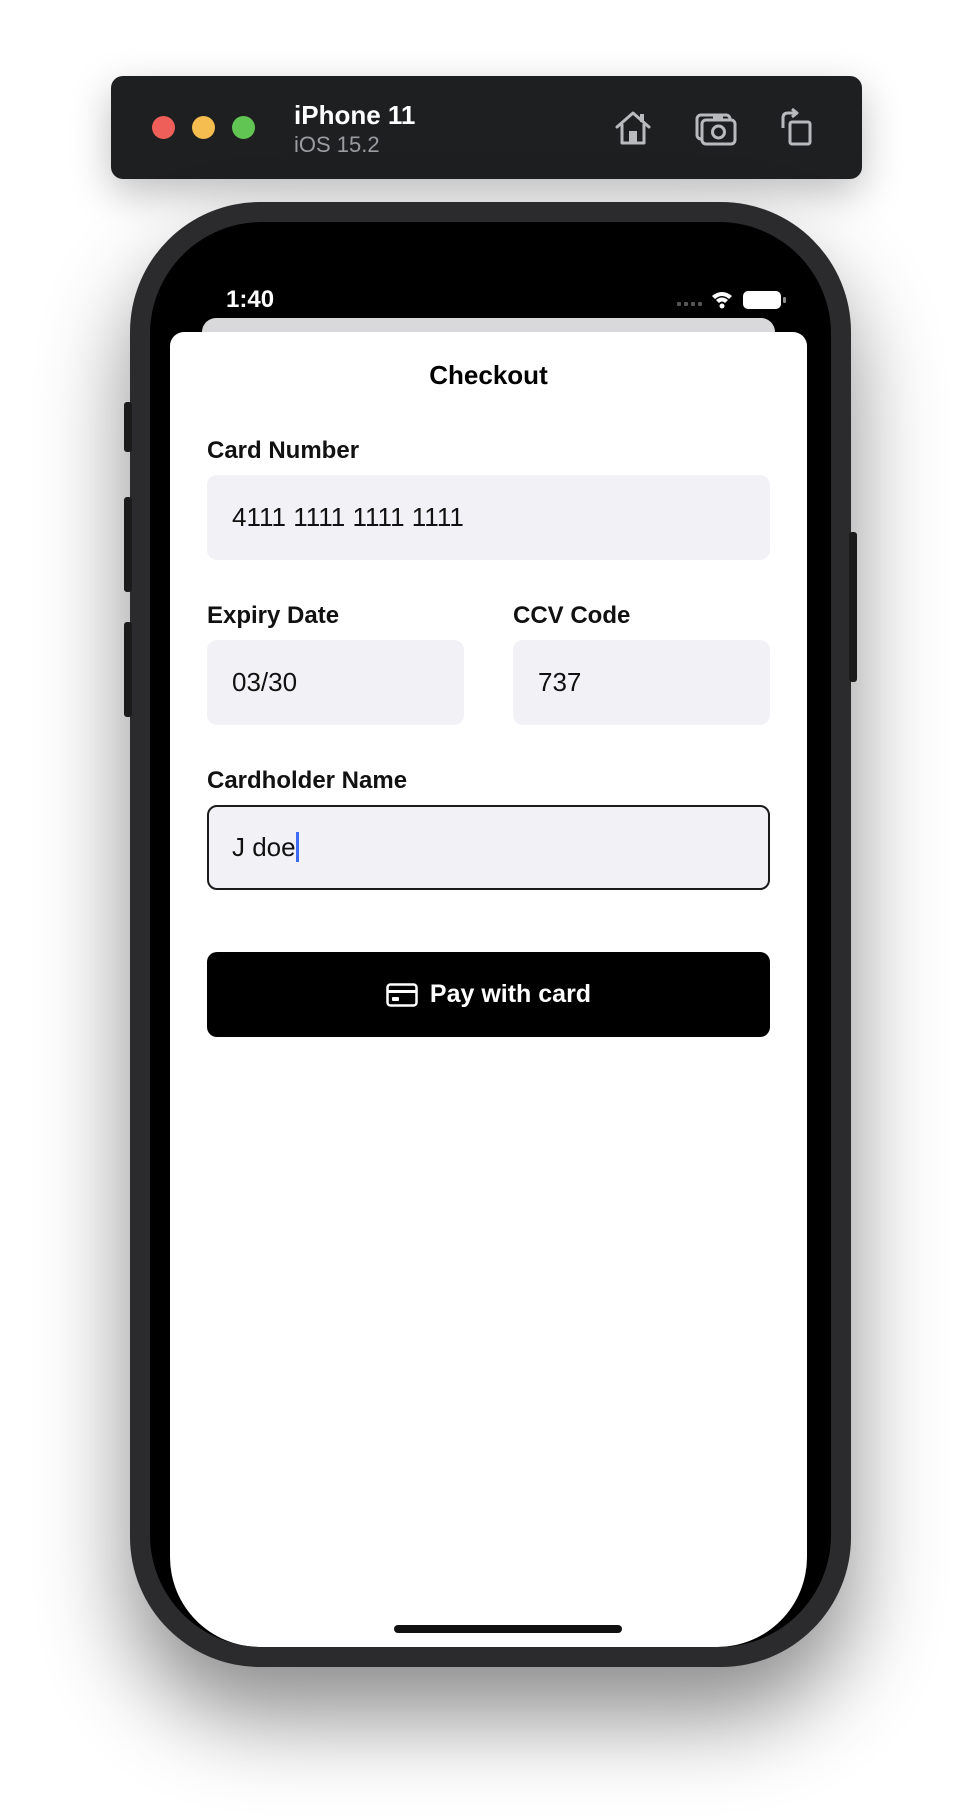 This screenshot has width=980, height=1818. Describe the element at coordinates (722, 300) in the screenshot. I see `wifi-icon` at that location.